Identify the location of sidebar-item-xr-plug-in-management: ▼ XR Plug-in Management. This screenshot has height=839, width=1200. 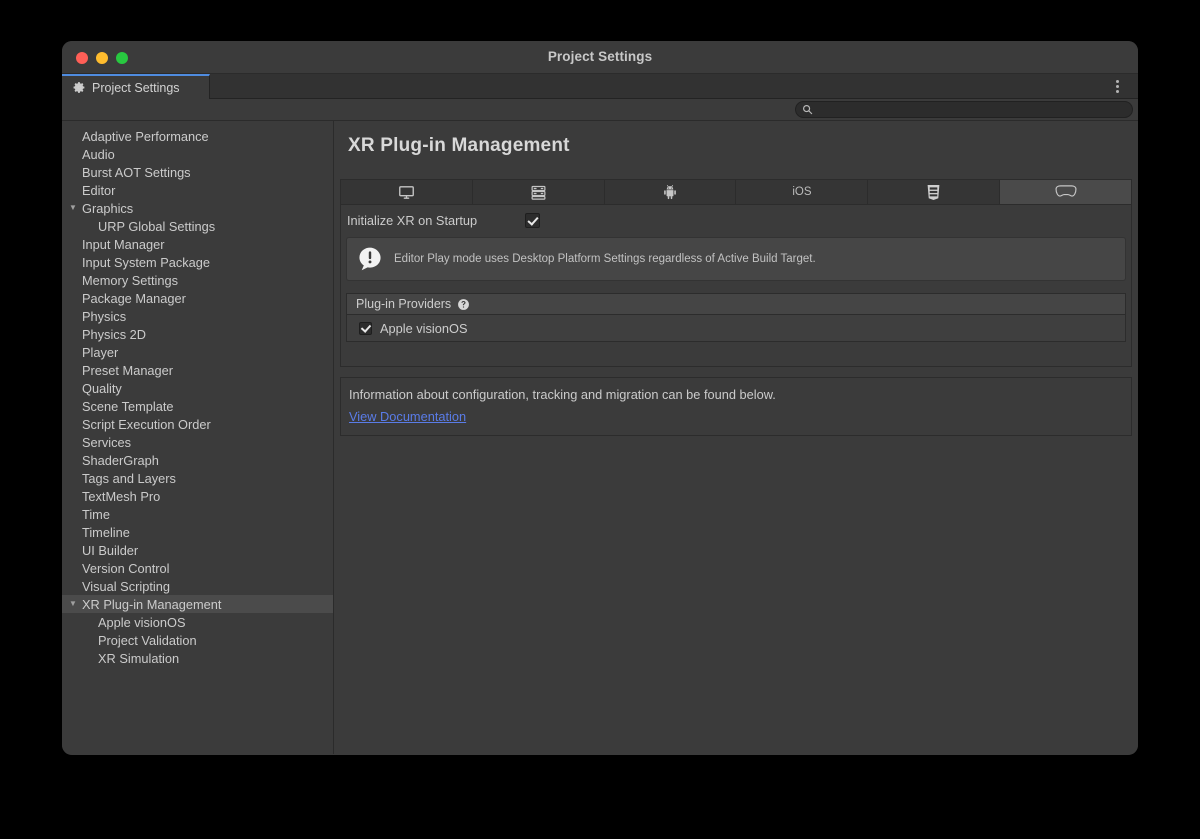
(197, 604).